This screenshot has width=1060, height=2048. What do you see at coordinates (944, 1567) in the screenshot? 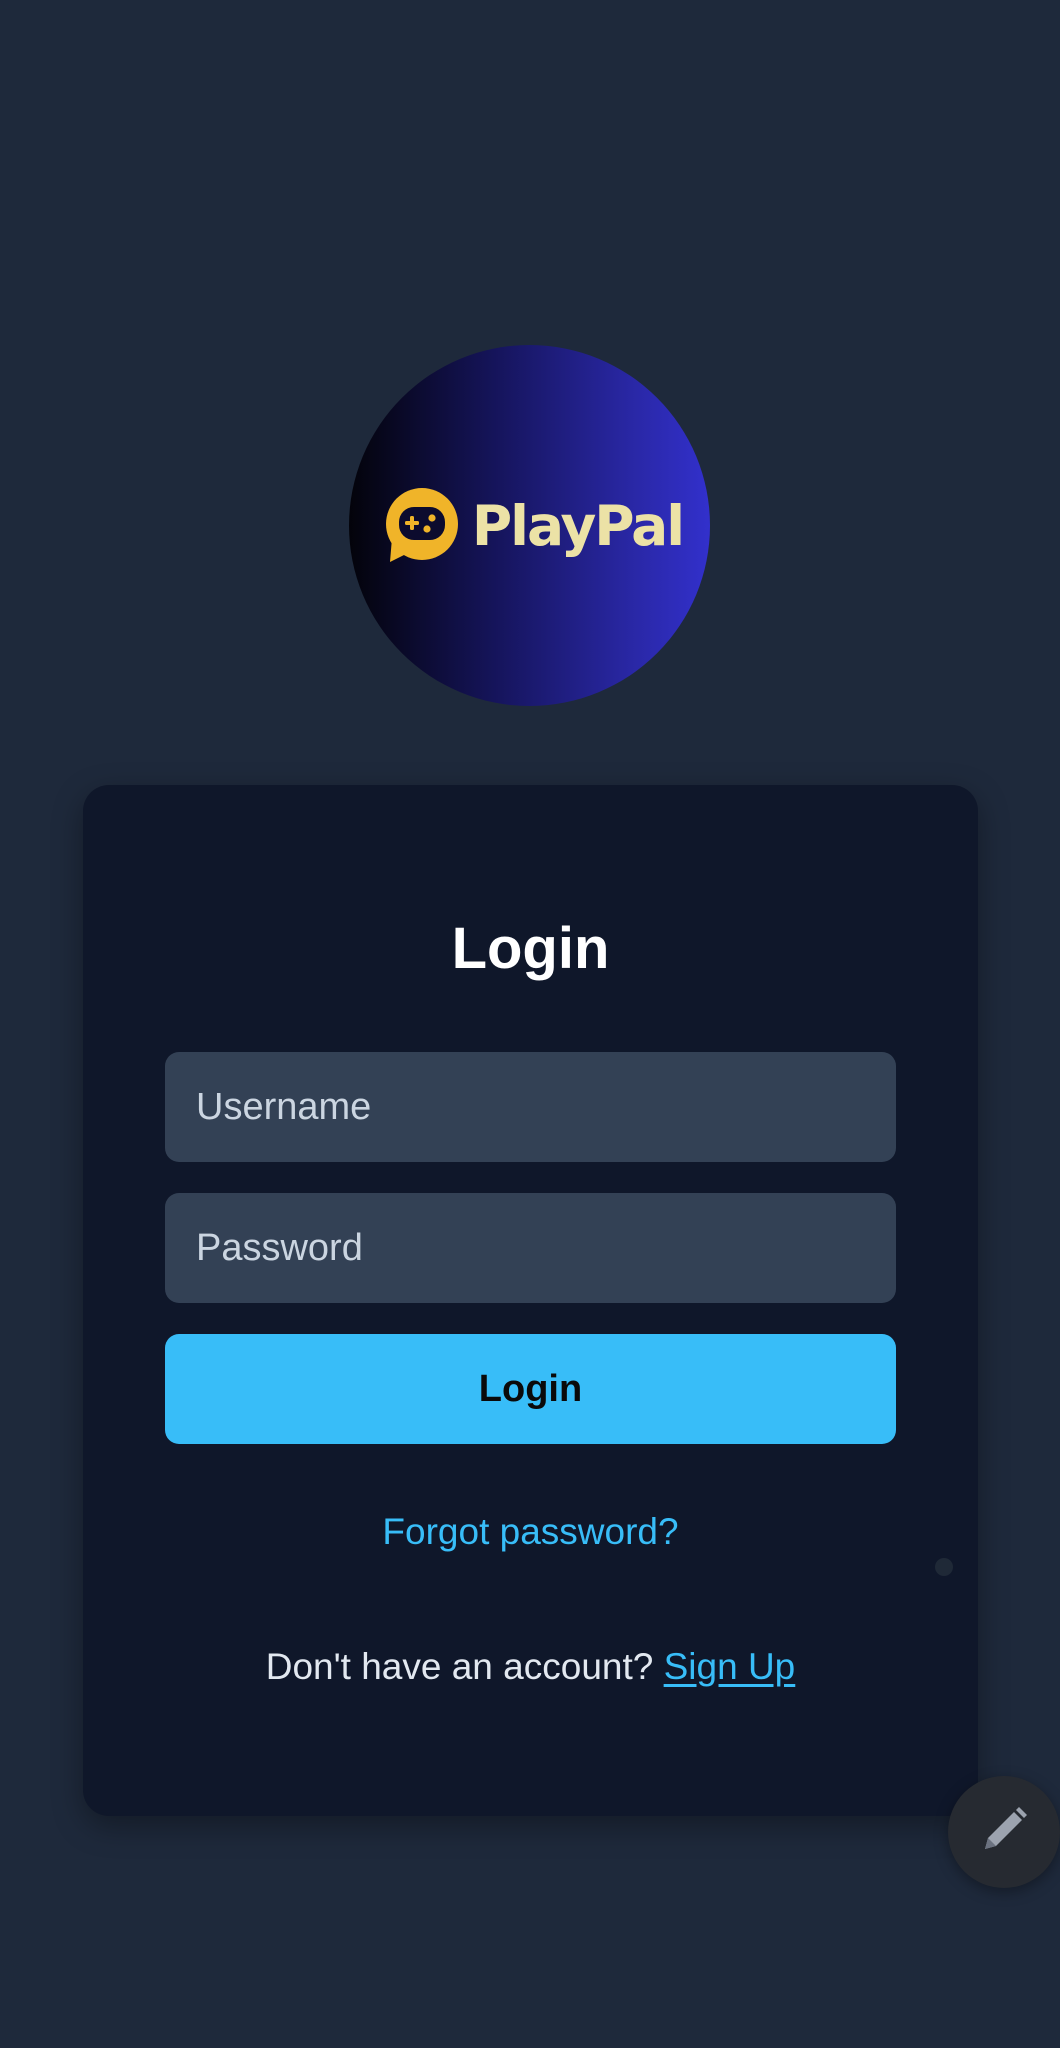
I see `scroll-indicator` at bounding box center [944, 1567].